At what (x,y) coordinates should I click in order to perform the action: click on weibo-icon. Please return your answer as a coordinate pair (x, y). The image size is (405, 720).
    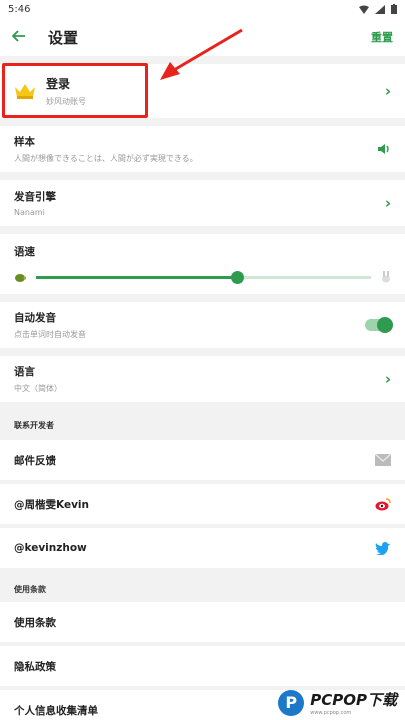
    Looking at the image, I should click on (383, 504).